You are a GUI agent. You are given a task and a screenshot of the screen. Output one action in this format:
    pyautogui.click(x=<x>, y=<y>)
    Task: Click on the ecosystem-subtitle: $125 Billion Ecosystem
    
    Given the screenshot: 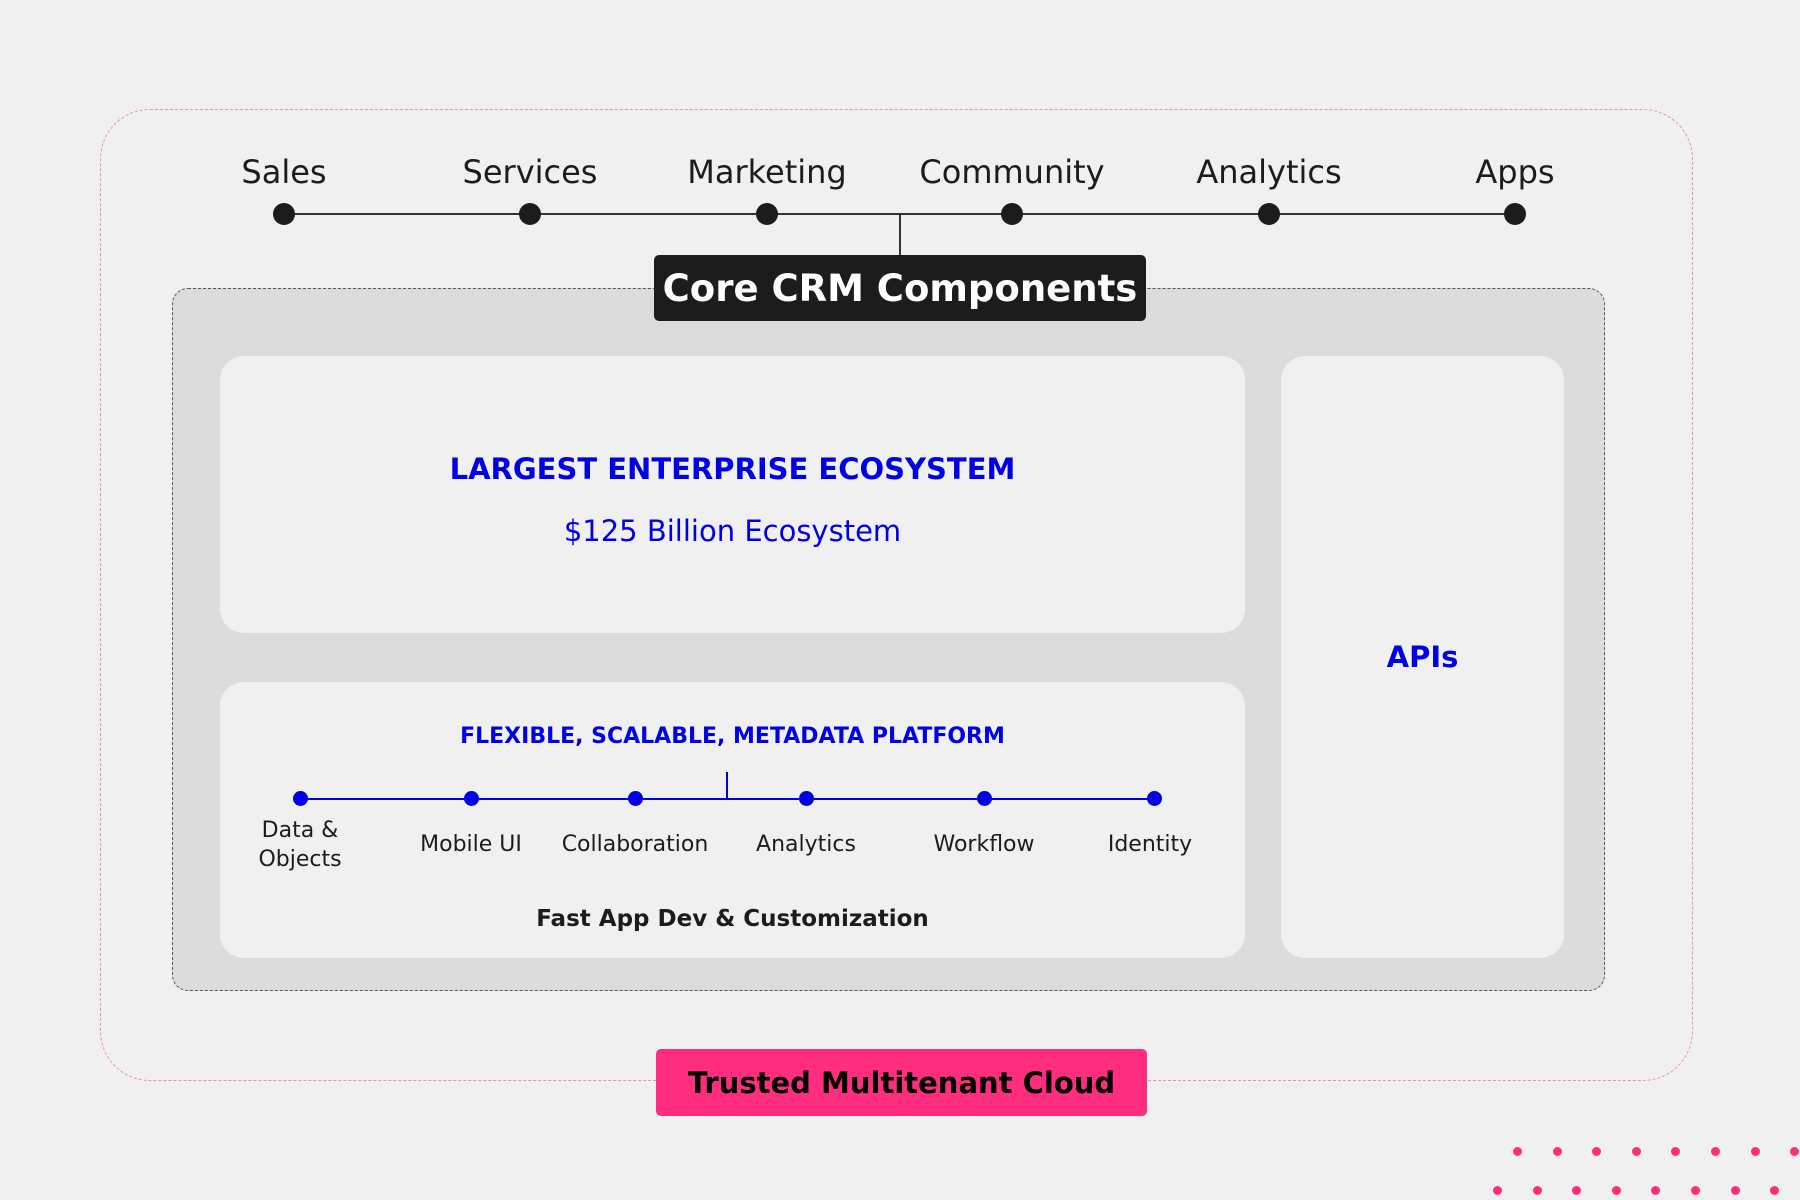 What is the action you would take?
    pyautogui.click(x=732, y=531)
    